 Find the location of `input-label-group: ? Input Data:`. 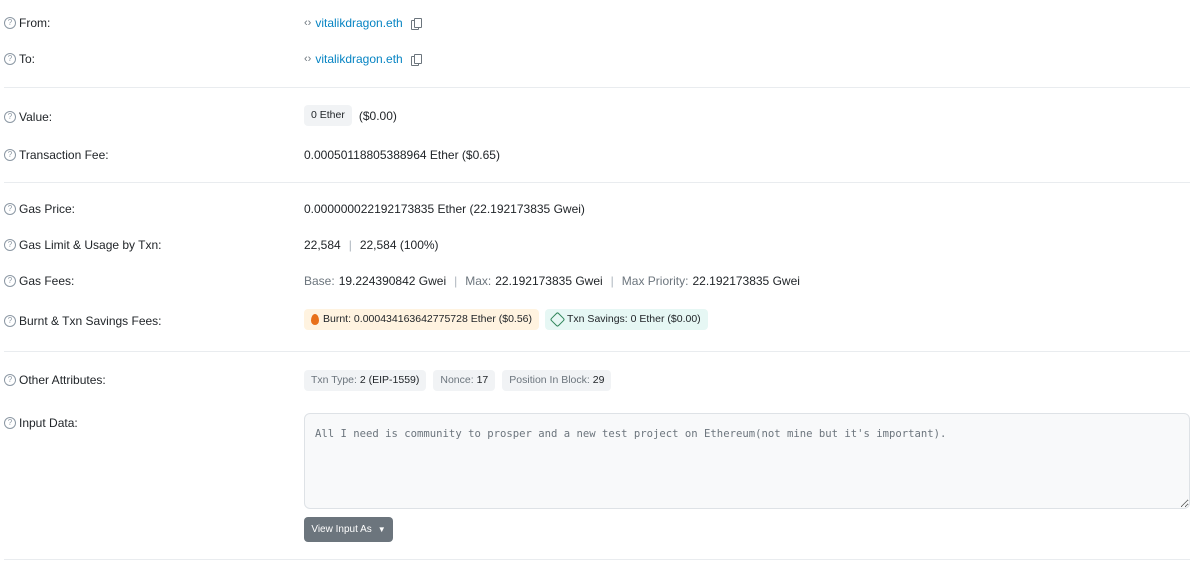

input-label-group: ? Input Data: is located at coordinates (41, 423).